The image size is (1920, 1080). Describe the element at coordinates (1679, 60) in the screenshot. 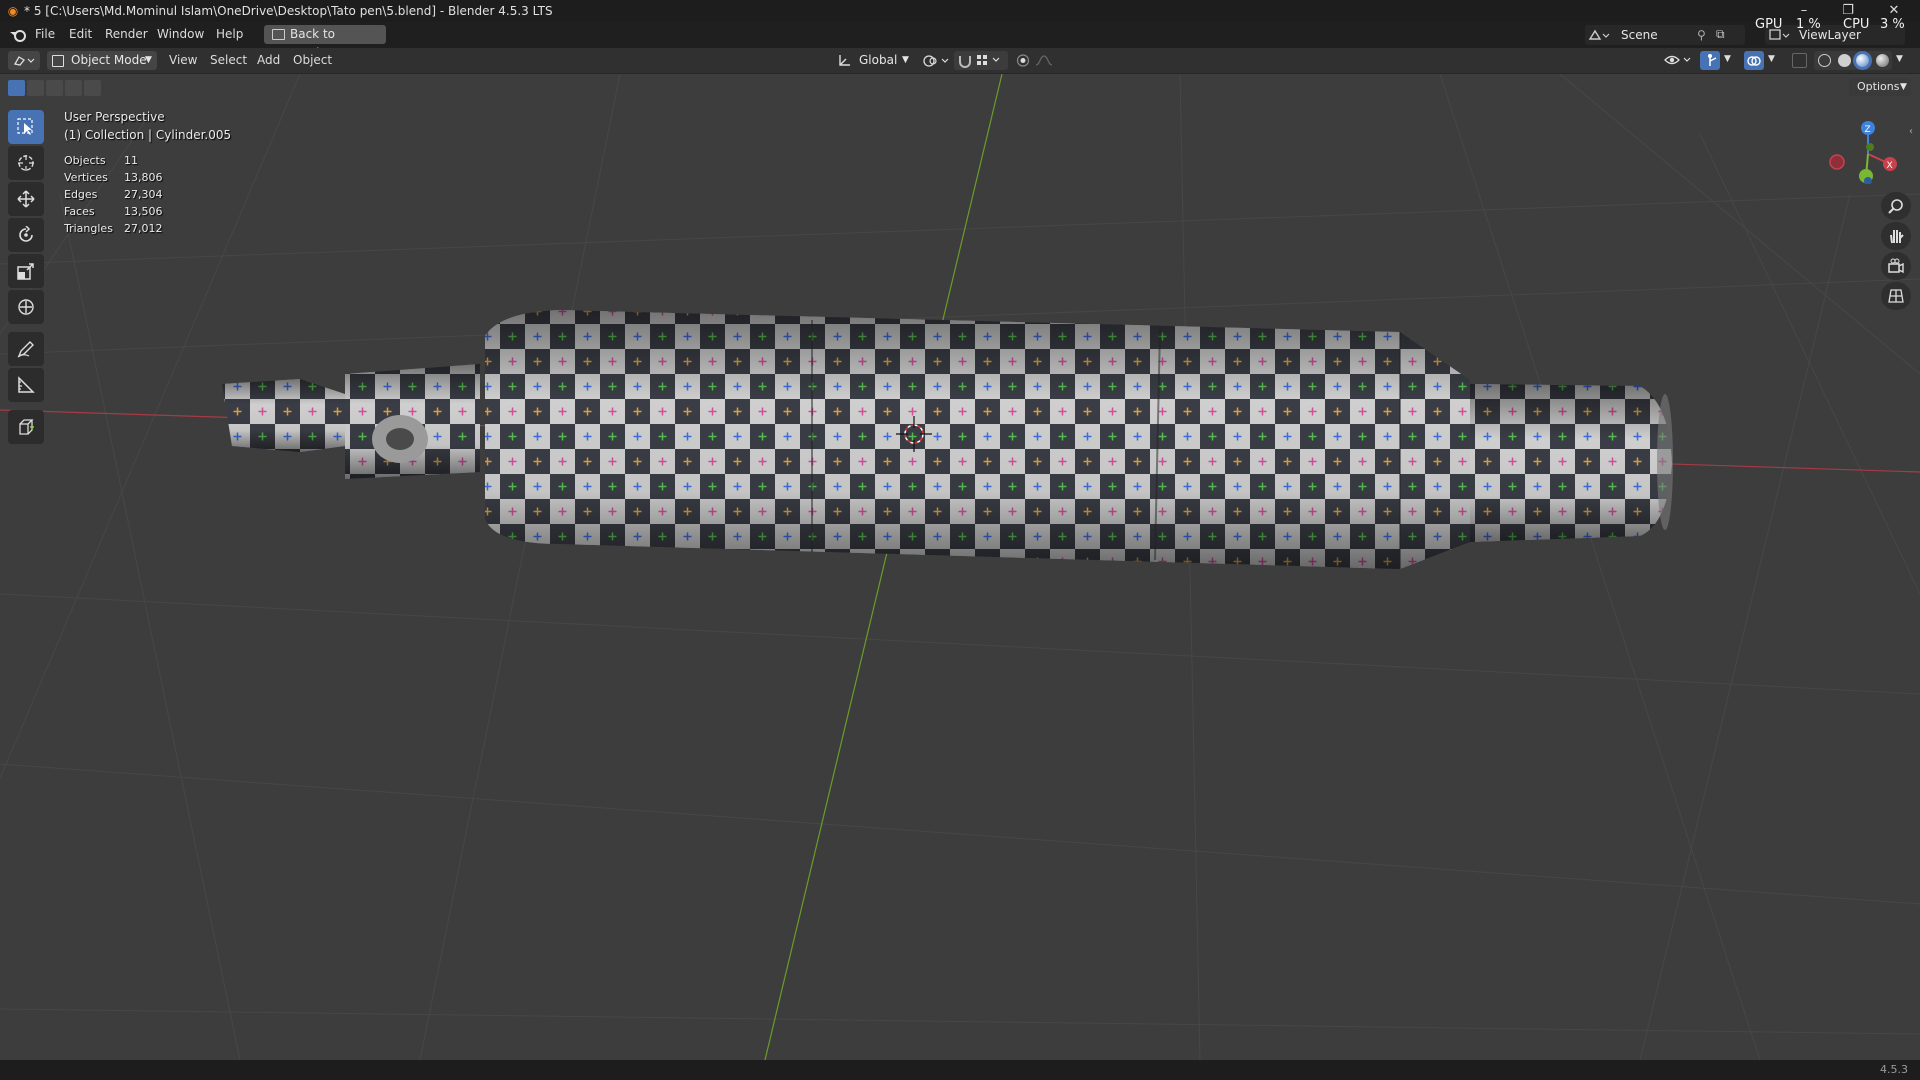

I see `visibility-eye-icon` at that location.